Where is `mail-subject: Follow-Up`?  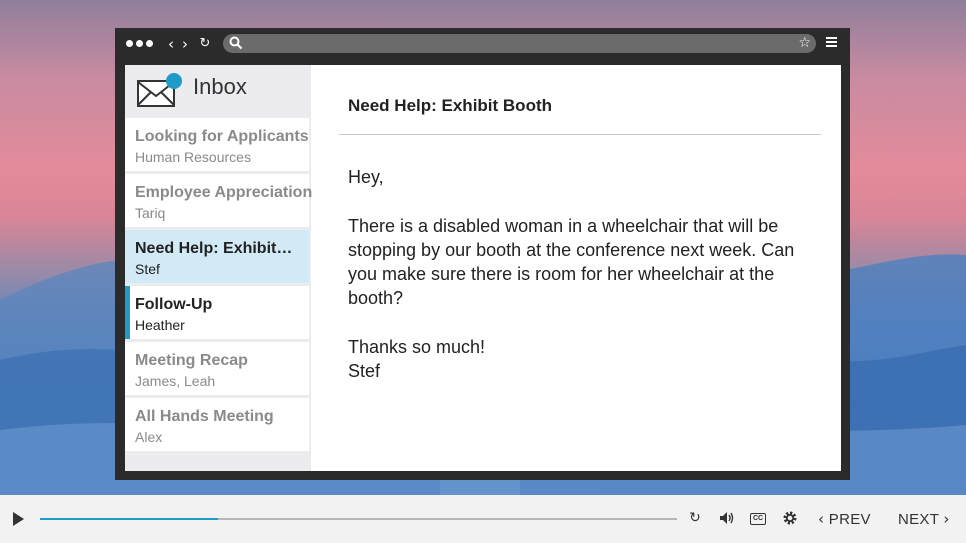
mail-subject: Follow-Up is located at coordinates (174, 304).